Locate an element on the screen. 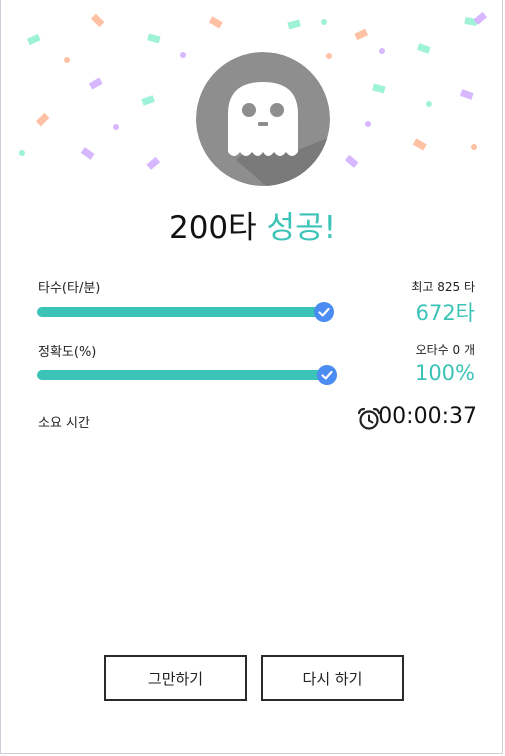 Image resolution: width=505 pixels, height=756 pixels. accuracy-value: 100% is located at coordinates (444, 373).